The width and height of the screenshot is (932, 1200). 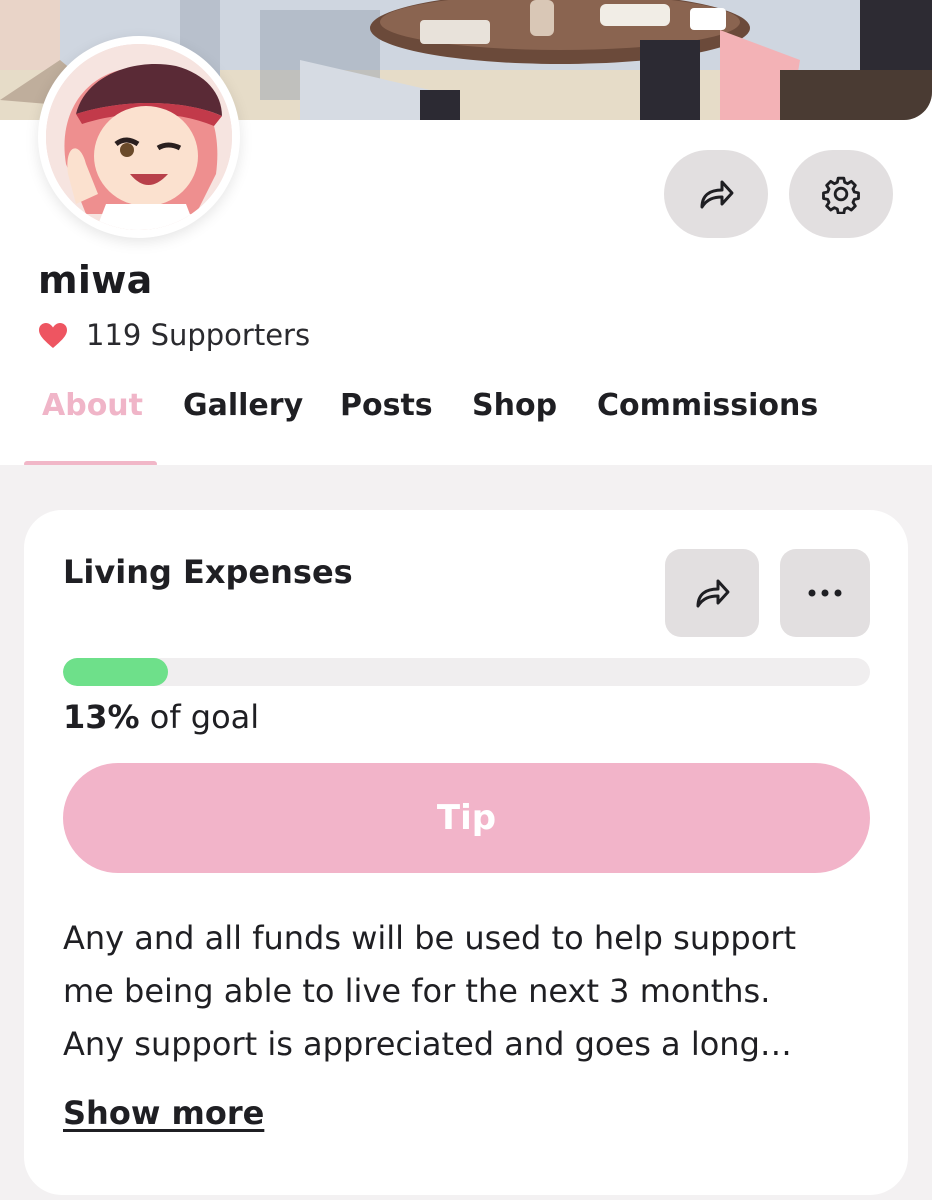 I want to click on avatar-image, so click(x=139, y=137).